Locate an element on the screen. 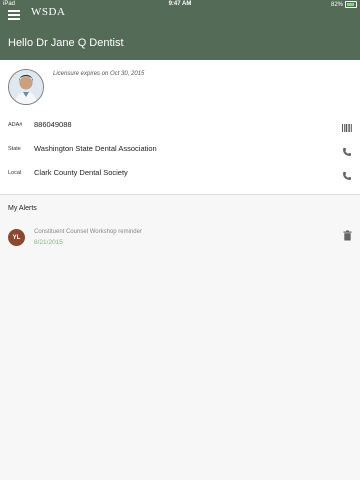 Image resolution: width=360 pixels, height=480 pixels. app-header: WSDA Hello Dr Jane Q Dentist is located at coordinates (180, 33).